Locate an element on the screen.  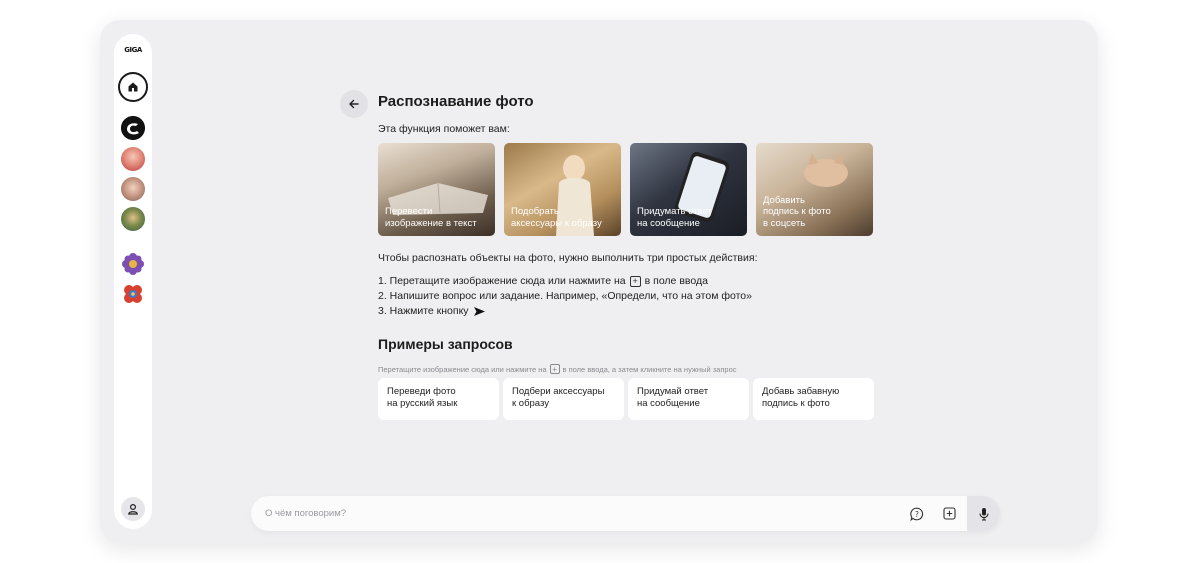
help-button: ? is located at coordinates (916, 513).